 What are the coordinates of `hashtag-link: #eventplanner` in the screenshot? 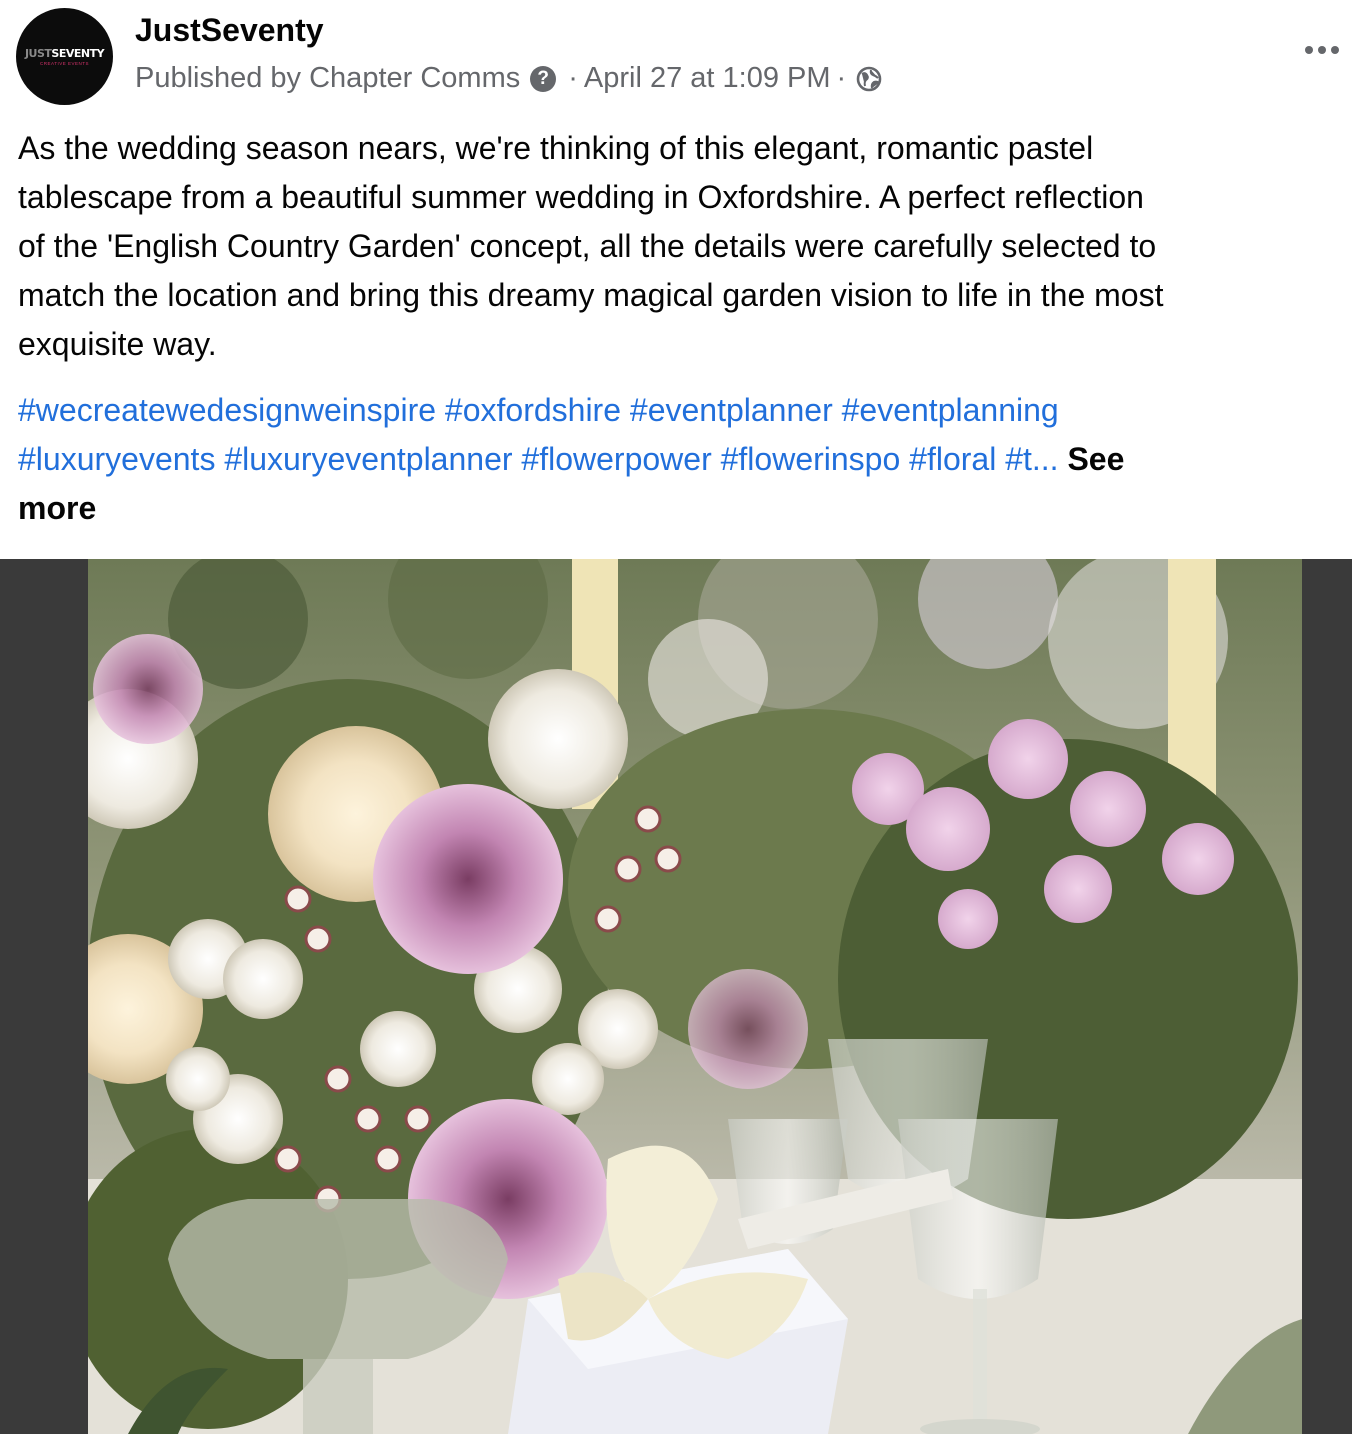 It's located at (731, 410).